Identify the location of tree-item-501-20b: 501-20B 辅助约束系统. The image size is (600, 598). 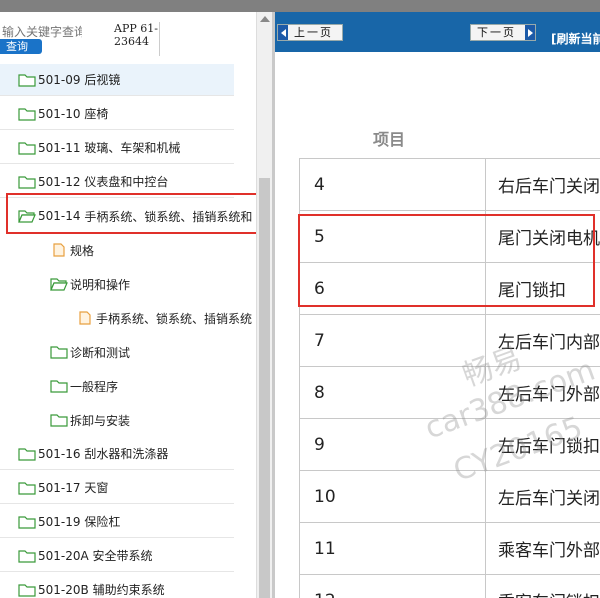
(117, 586).